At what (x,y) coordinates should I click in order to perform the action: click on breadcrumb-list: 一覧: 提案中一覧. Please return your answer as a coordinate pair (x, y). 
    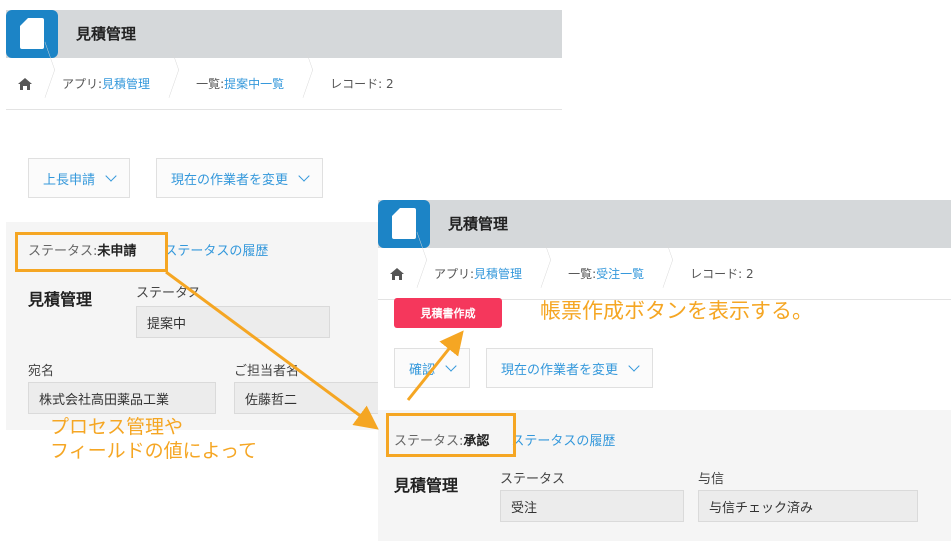
    Looking at the image, I should click on (246, 75).